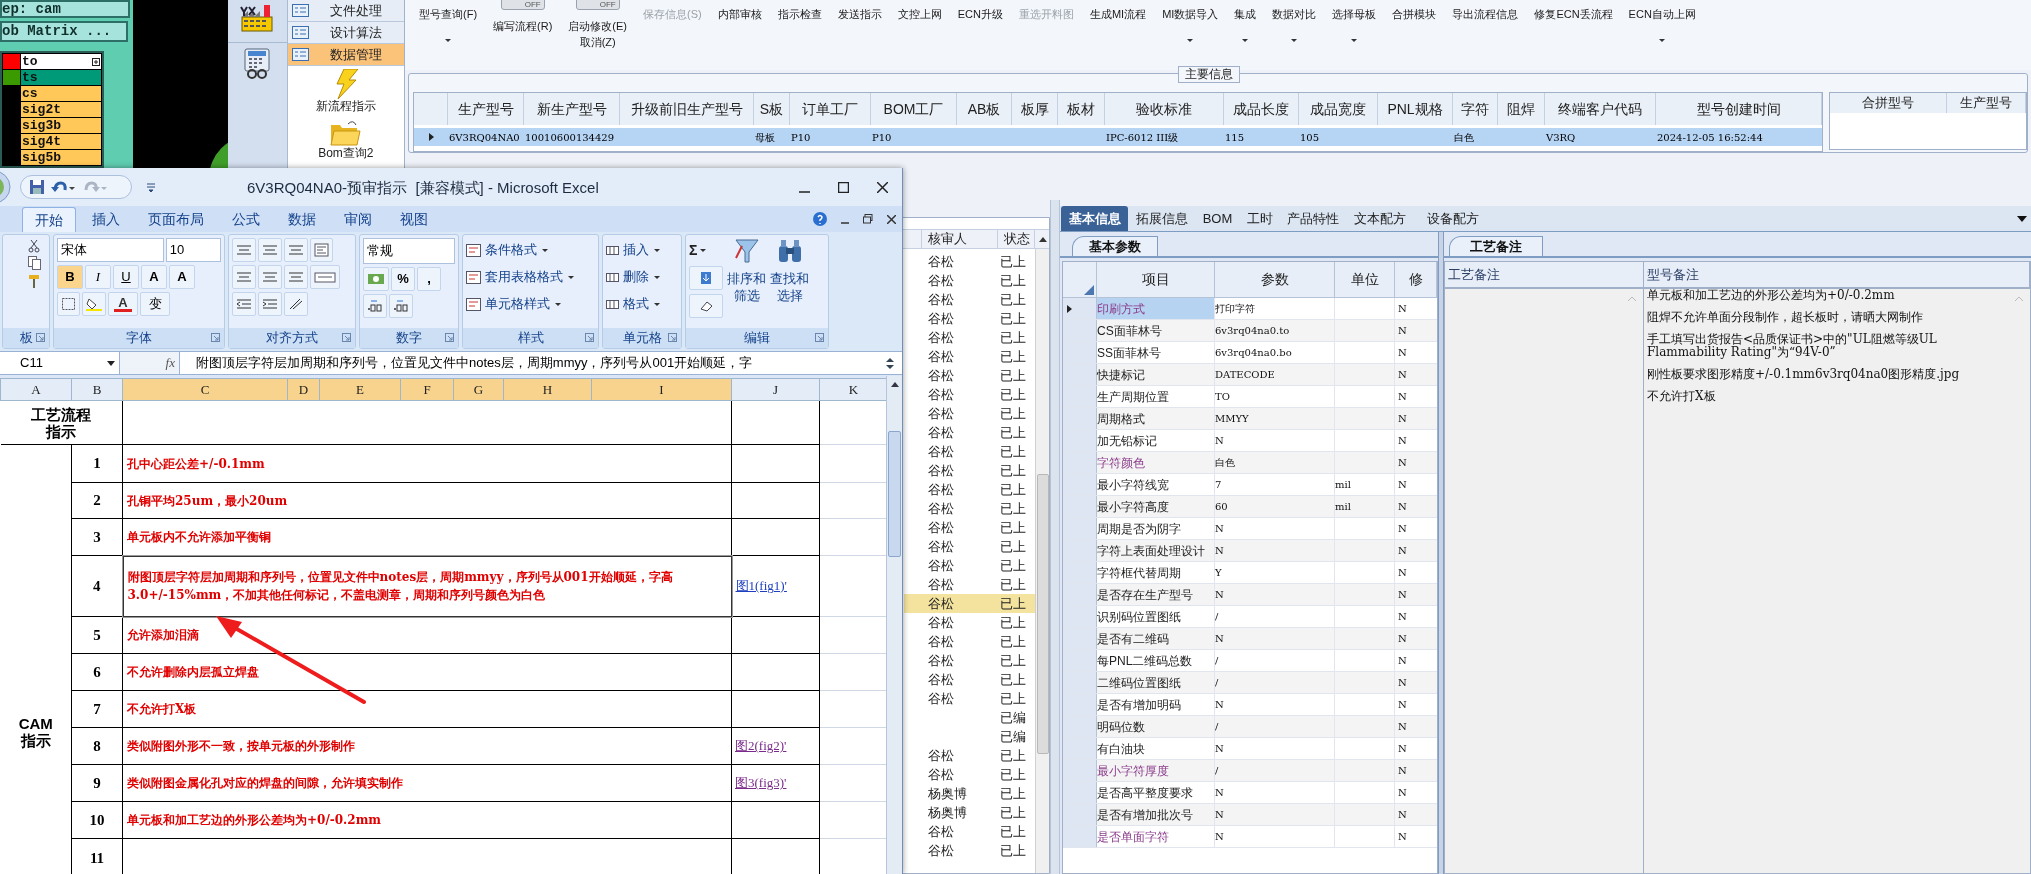 The height and width of the screenshot is (874, 2031). I want to click on style-menu-button: 套用表格格式, so click(530, 277).